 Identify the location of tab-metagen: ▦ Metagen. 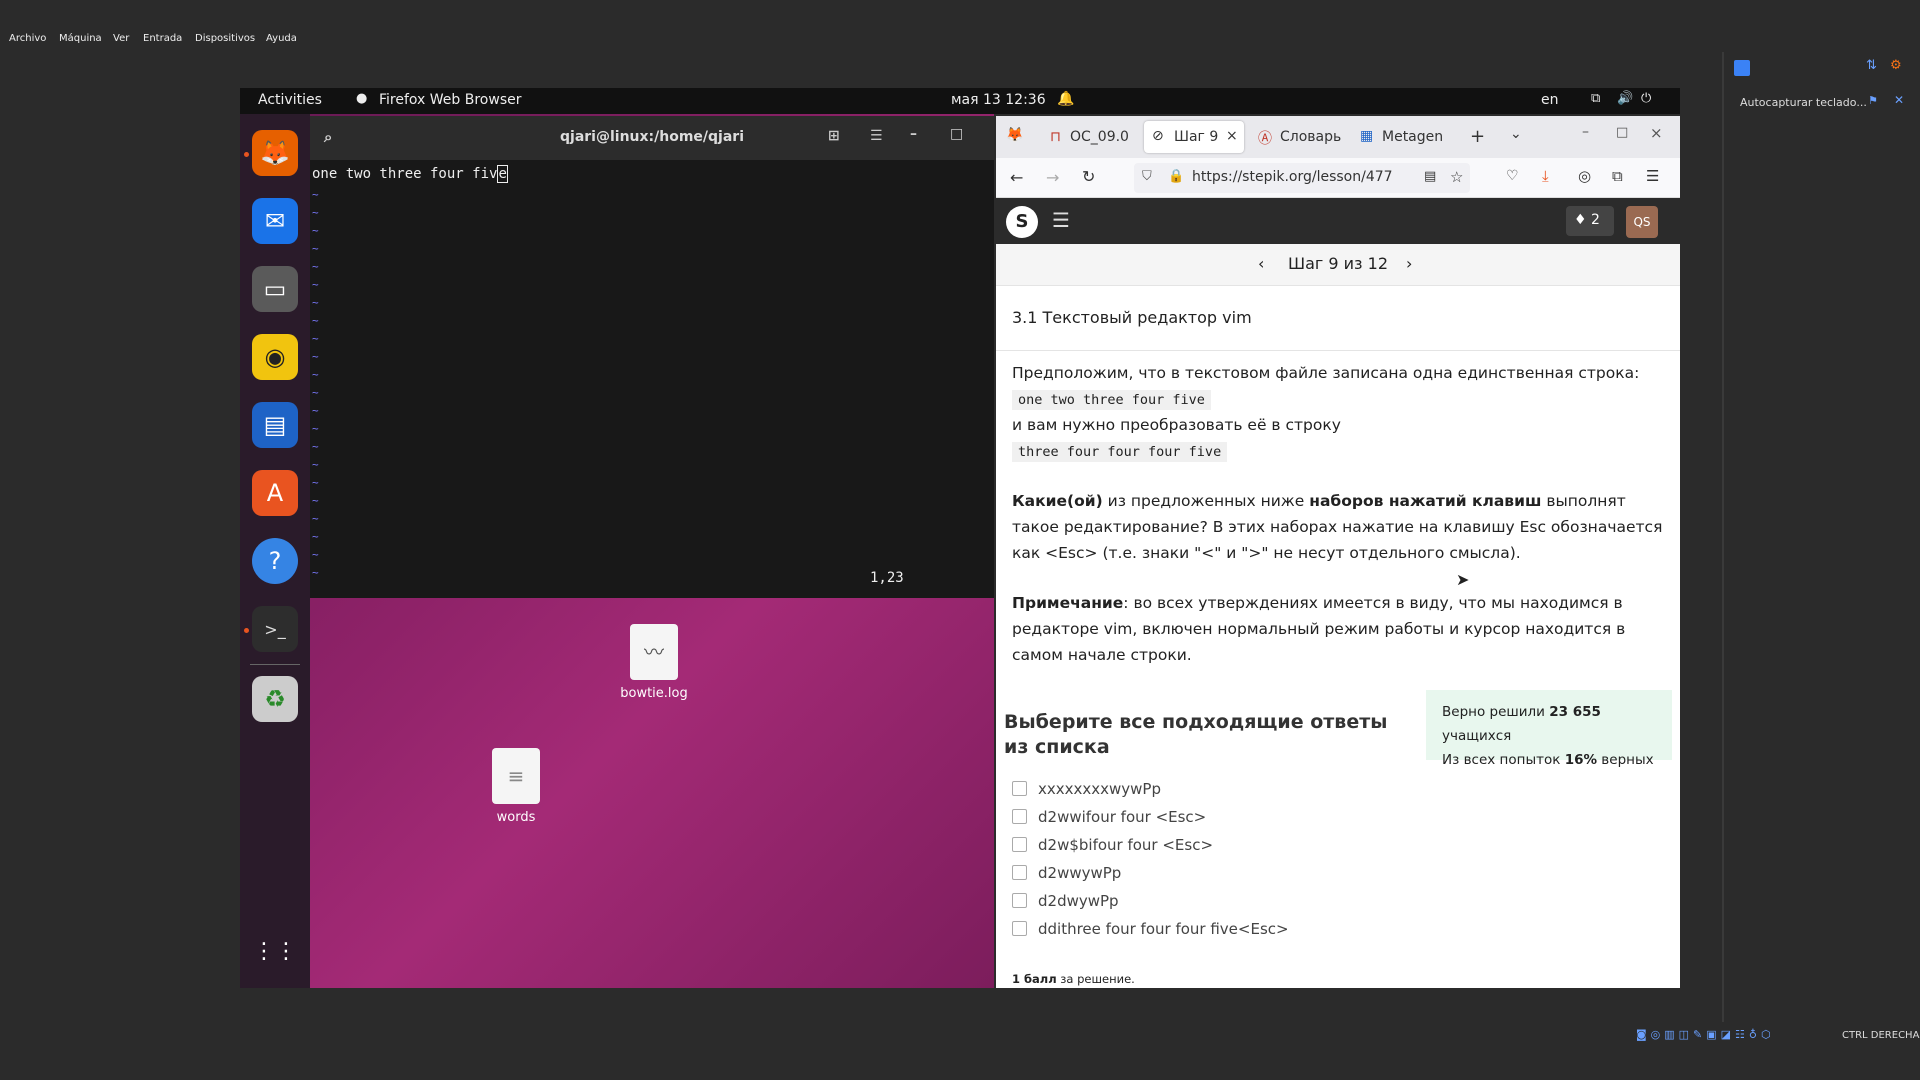
(1400, 137).